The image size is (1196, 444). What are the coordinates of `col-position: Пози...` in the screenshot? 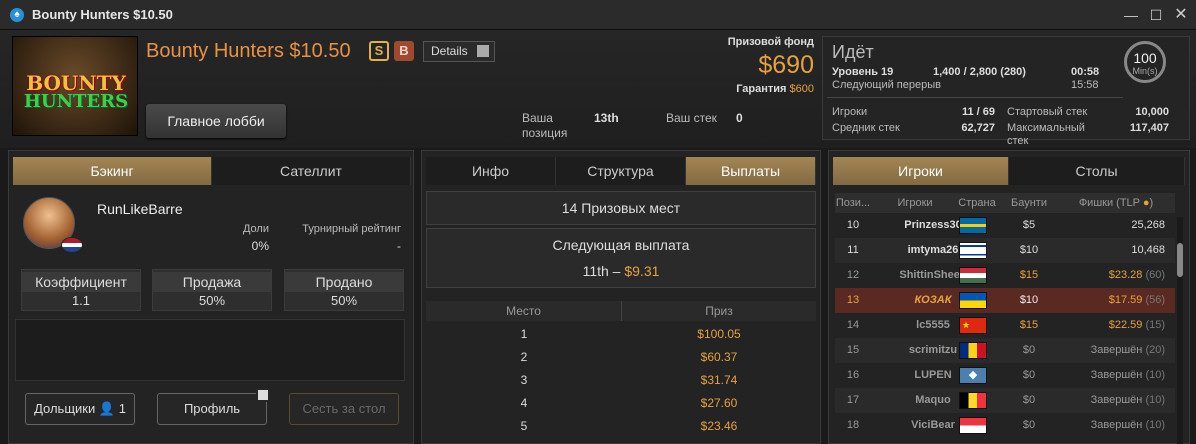 It's located at (853, 203).